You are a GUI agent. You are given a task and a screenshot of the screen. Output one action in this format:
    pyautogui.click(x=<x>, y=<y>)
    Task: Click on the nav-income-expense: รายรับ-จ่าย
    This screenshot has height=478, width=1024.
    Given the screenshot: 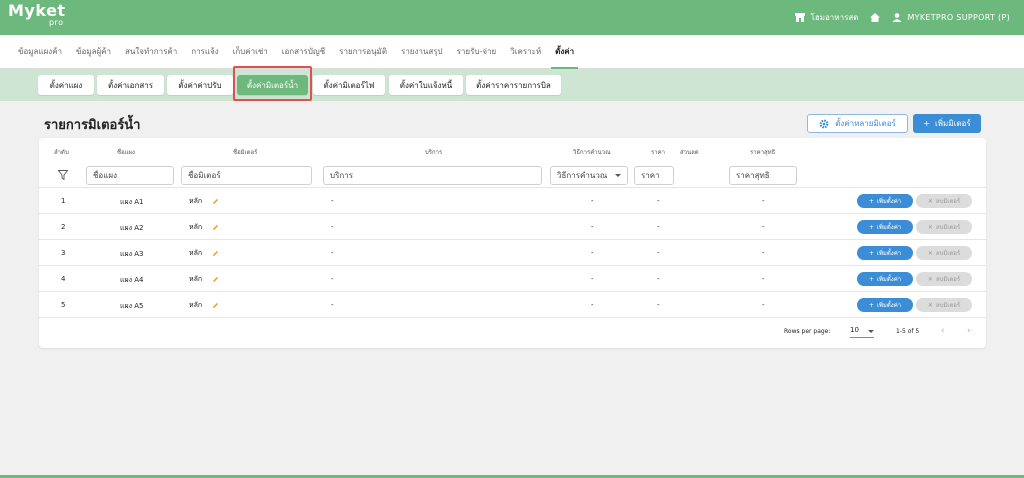 What is the action you would take?
    pyautogui.click(x=477, y=52)
    